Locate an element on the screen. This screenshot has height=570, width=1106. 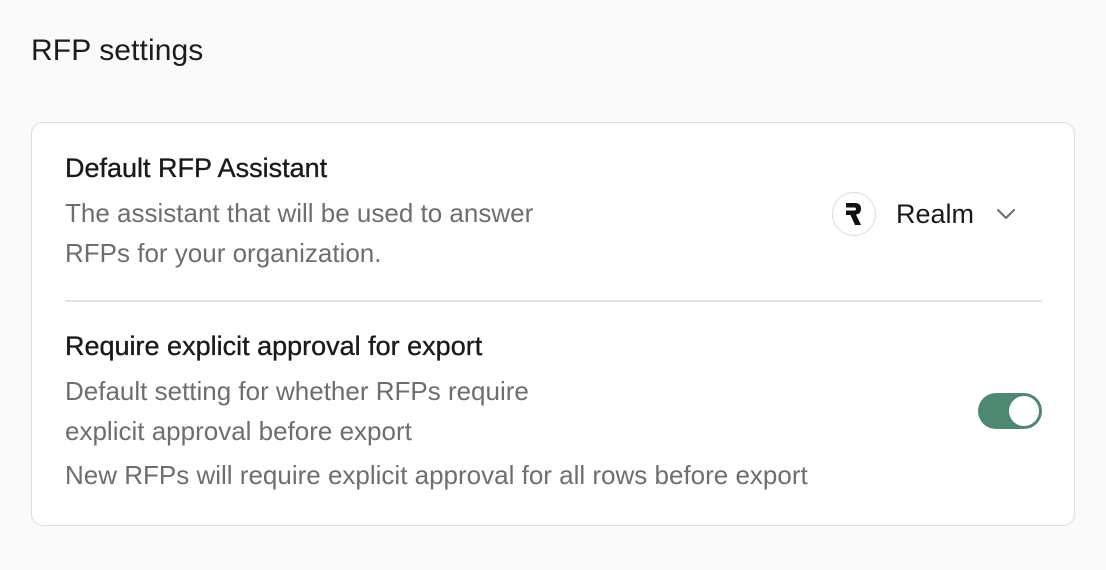
avatar is located at coordinates (853, 214).